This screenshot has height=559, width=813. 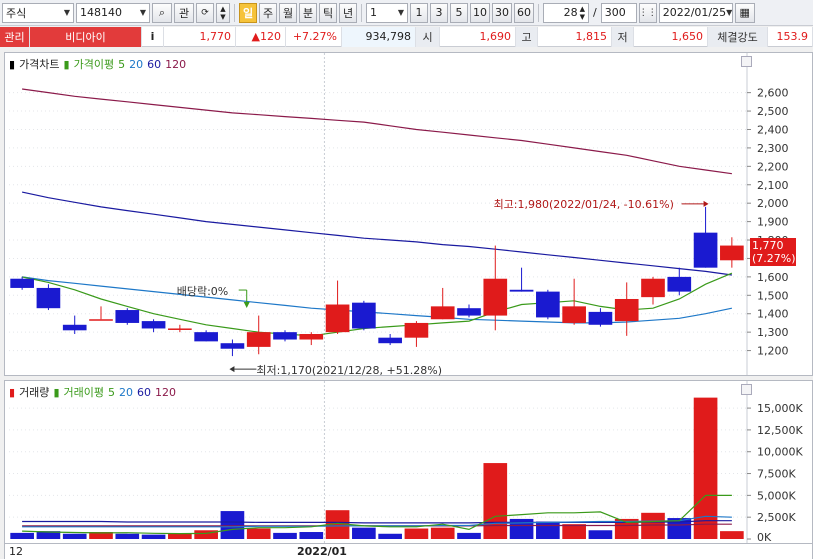 What do you see at coordinates (234, 12) in the screenshot?
I see `divider` at bounding box center [234, 12].